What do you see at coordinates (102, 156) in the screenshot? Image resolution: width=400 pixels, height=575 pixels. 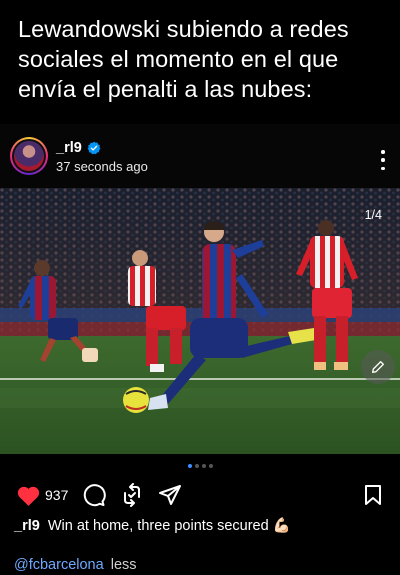 I see `user-block: _rl9 37 seconds ago` at bounding box center [102, 156].